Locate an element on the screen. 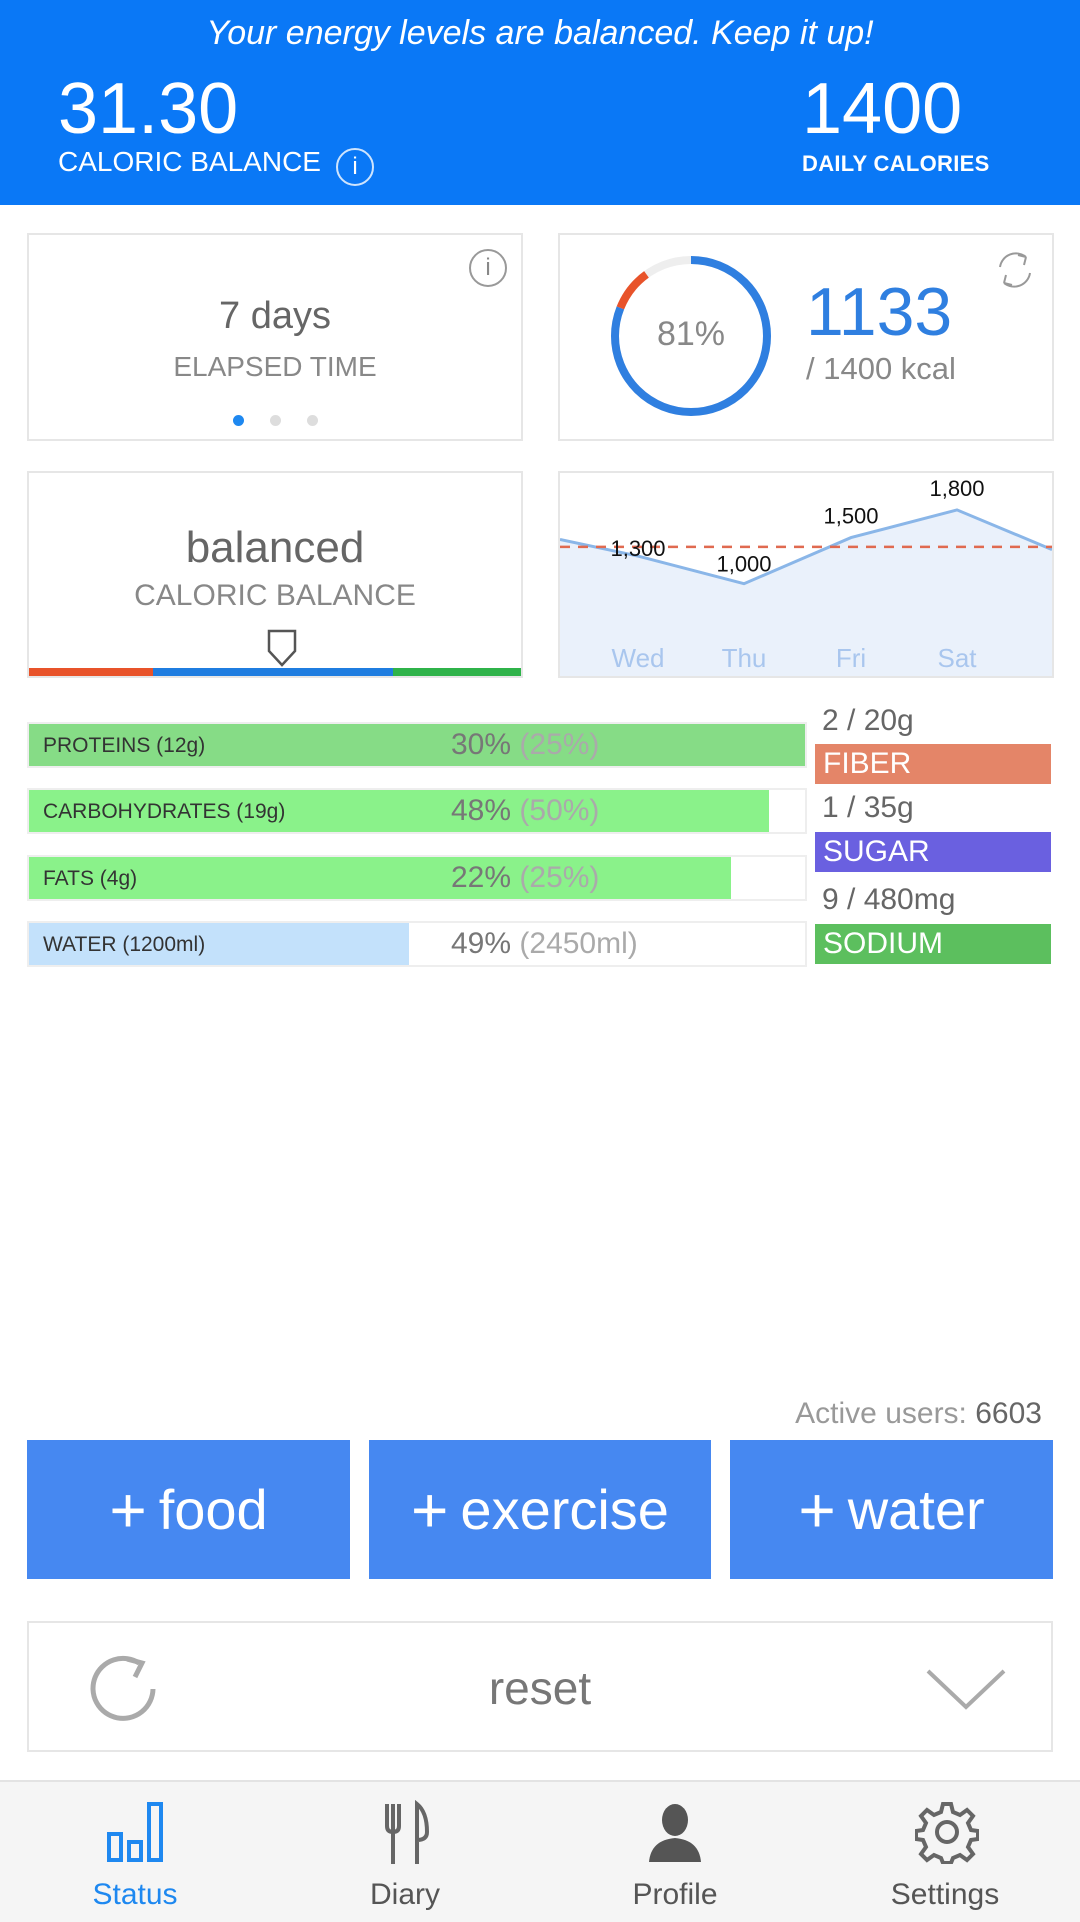 The width and height of the screenshot is (1080, 1922). macro-bar: PROTEINS (12g) 30% (25%) is located at coordinates (417, 745).